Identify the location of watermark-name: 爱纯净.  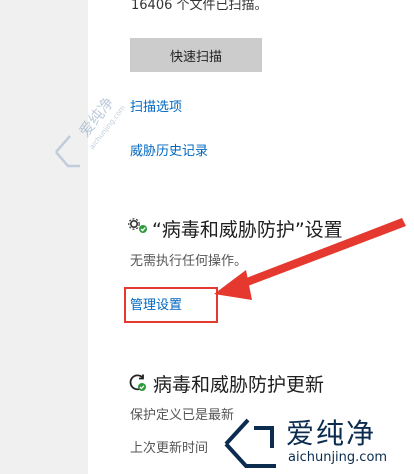
(331, 433).